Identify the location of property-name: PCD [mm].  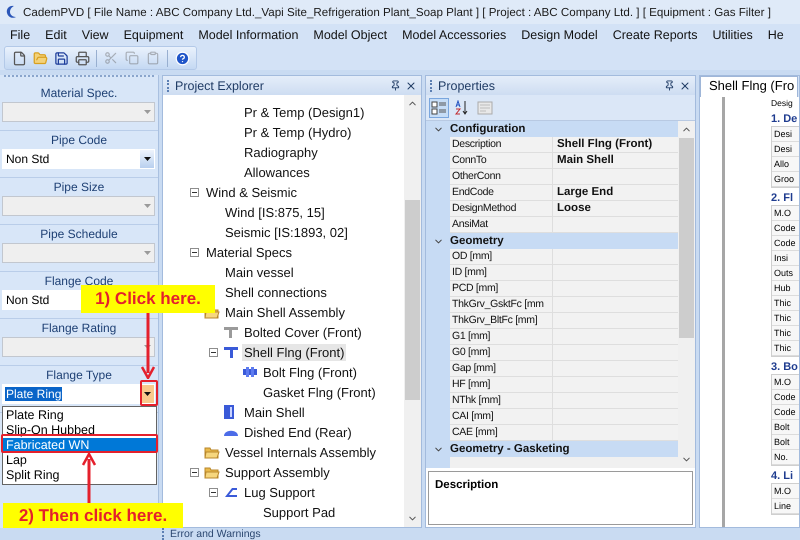
(501, 289).